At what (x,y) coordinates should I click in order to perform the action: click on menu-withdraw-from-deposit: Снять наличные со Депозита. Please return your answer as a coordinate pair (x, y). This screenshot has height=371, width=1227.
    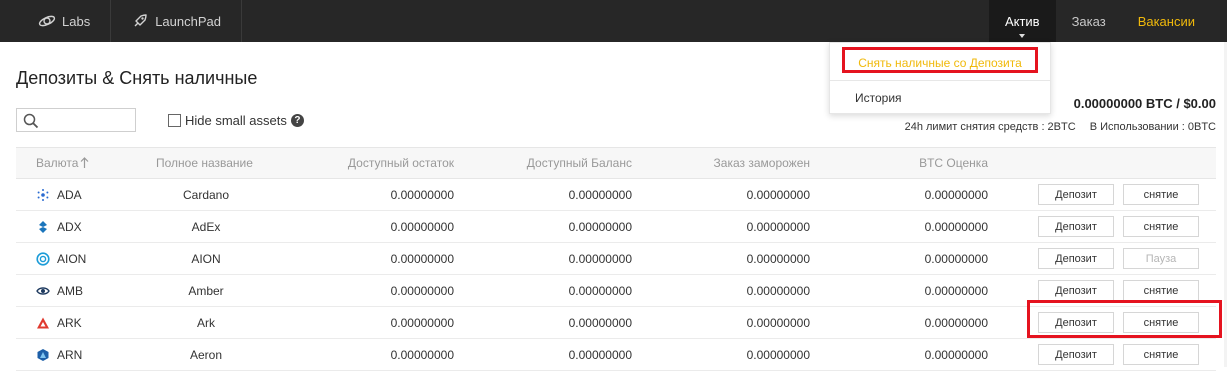
    Looking at the image, I should click on (940, 60).